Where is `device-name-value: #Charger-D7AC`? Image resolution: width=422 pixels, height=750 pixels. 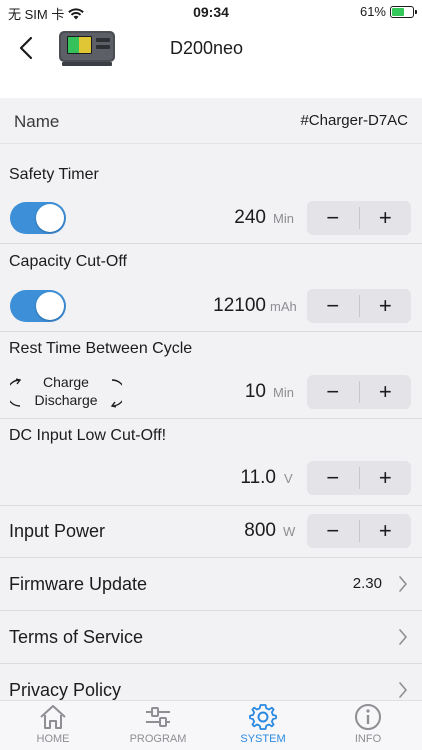
device-name-value: #Charger-D7AC is located at coordinates (354, 120).